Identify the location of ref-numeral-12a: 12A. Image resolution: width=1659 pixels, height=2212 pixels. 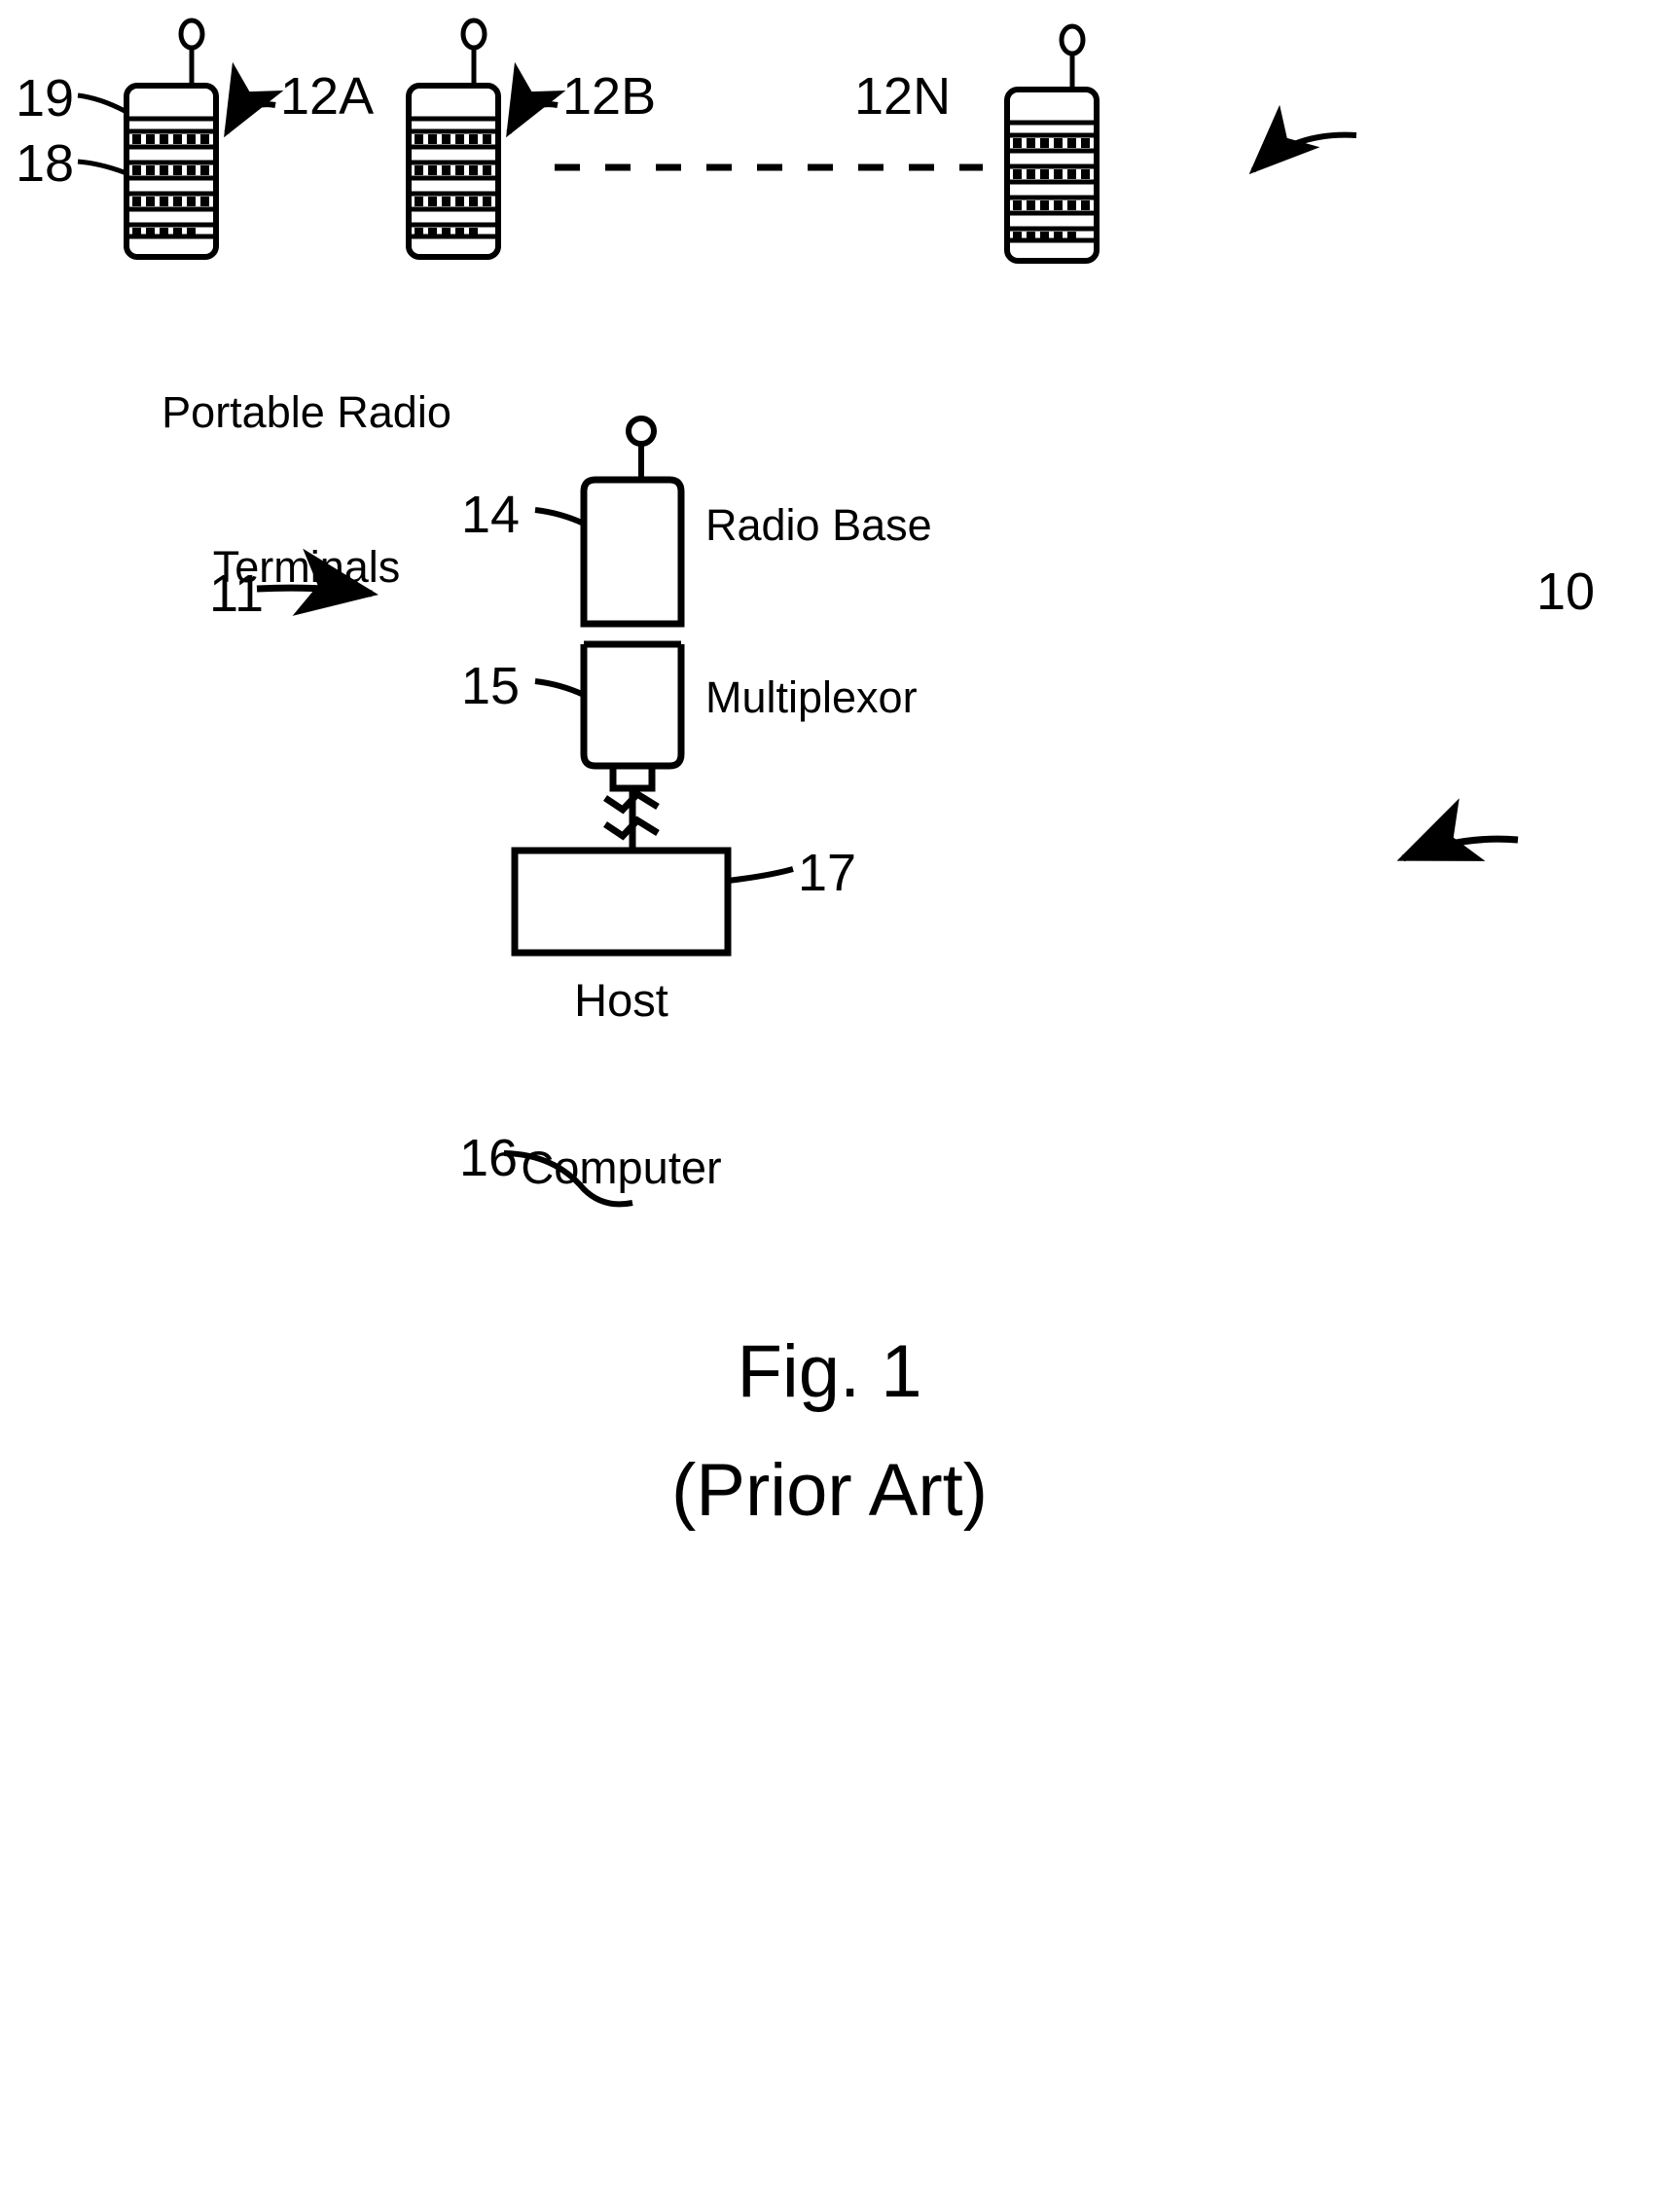
(327, 97).